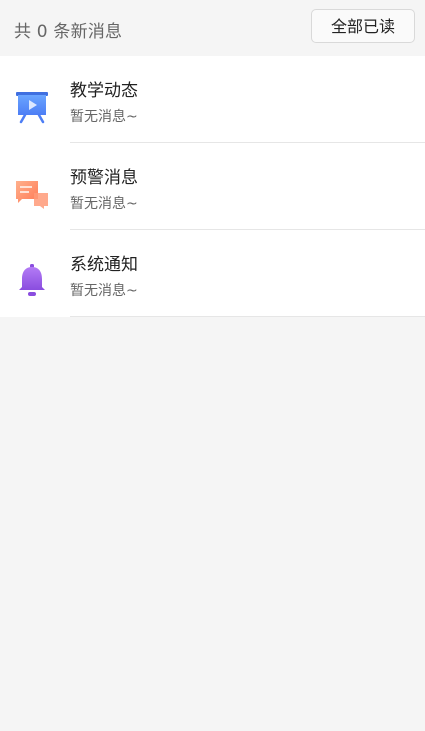  I want to click on item-title: 系统通知, so click(104, 265).